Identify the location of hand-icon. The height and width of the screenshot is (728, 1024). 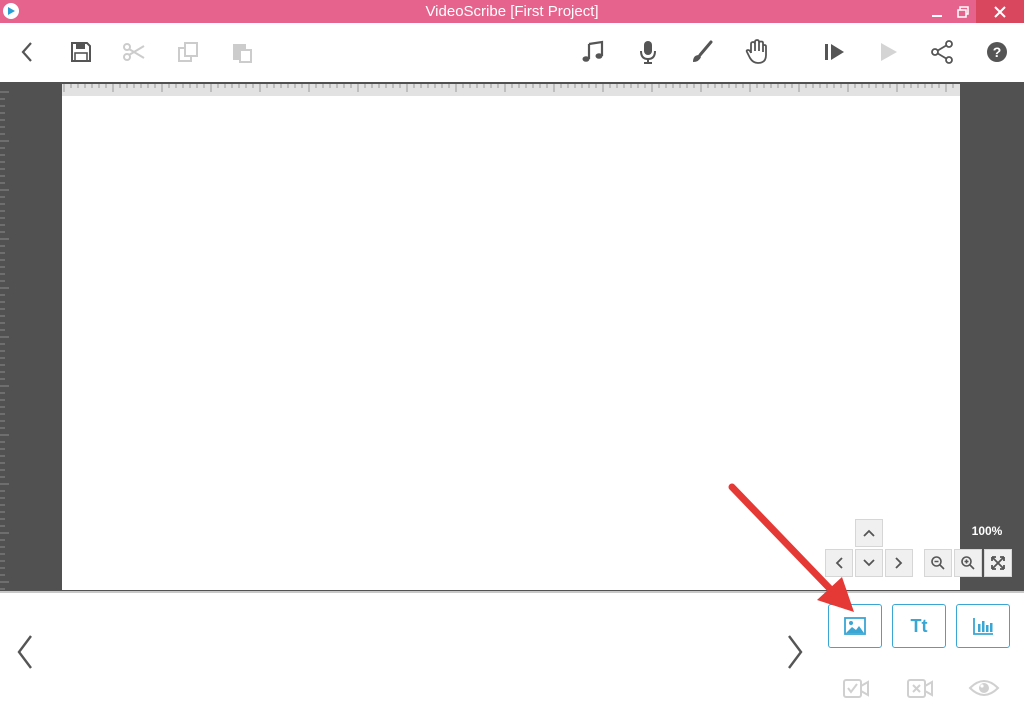
(756, 51).